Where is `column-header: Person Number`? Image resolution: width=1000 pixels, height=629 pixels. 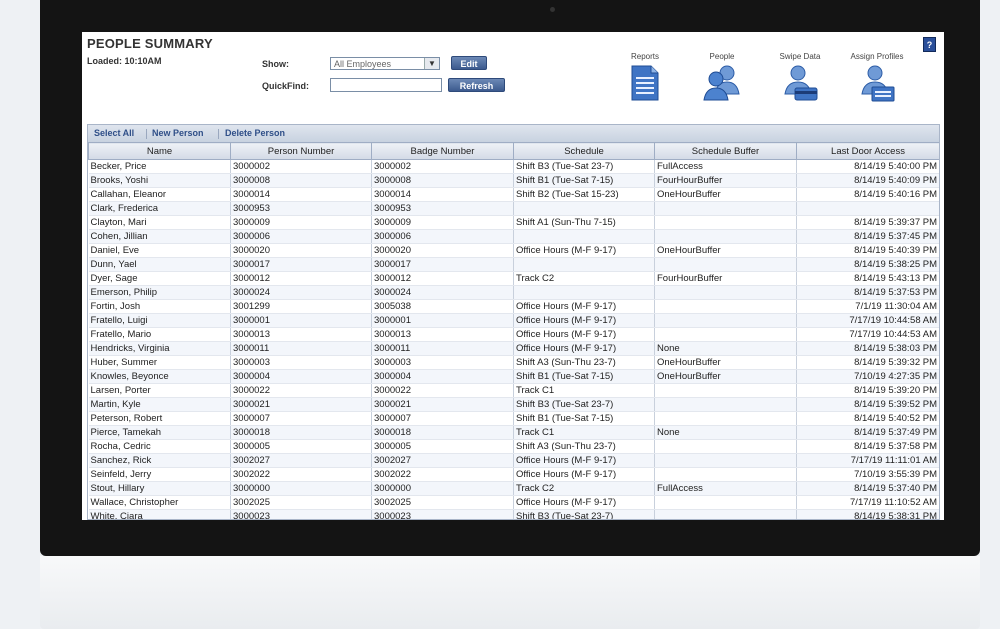 column-header: Person Number is located at coordinates (301, 151).